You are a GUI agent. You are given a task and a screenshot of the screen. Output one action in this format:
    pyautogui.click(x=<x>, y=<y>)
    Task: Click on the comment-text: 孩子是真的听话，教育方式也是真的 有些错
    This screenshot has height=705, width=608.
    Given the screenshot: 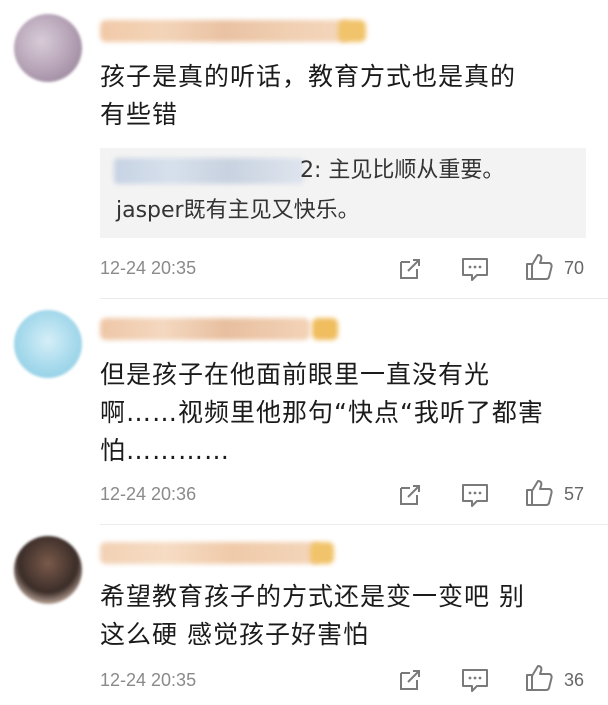 What is the action you would take?
    pyautogui.click(x=308, y=95)
    